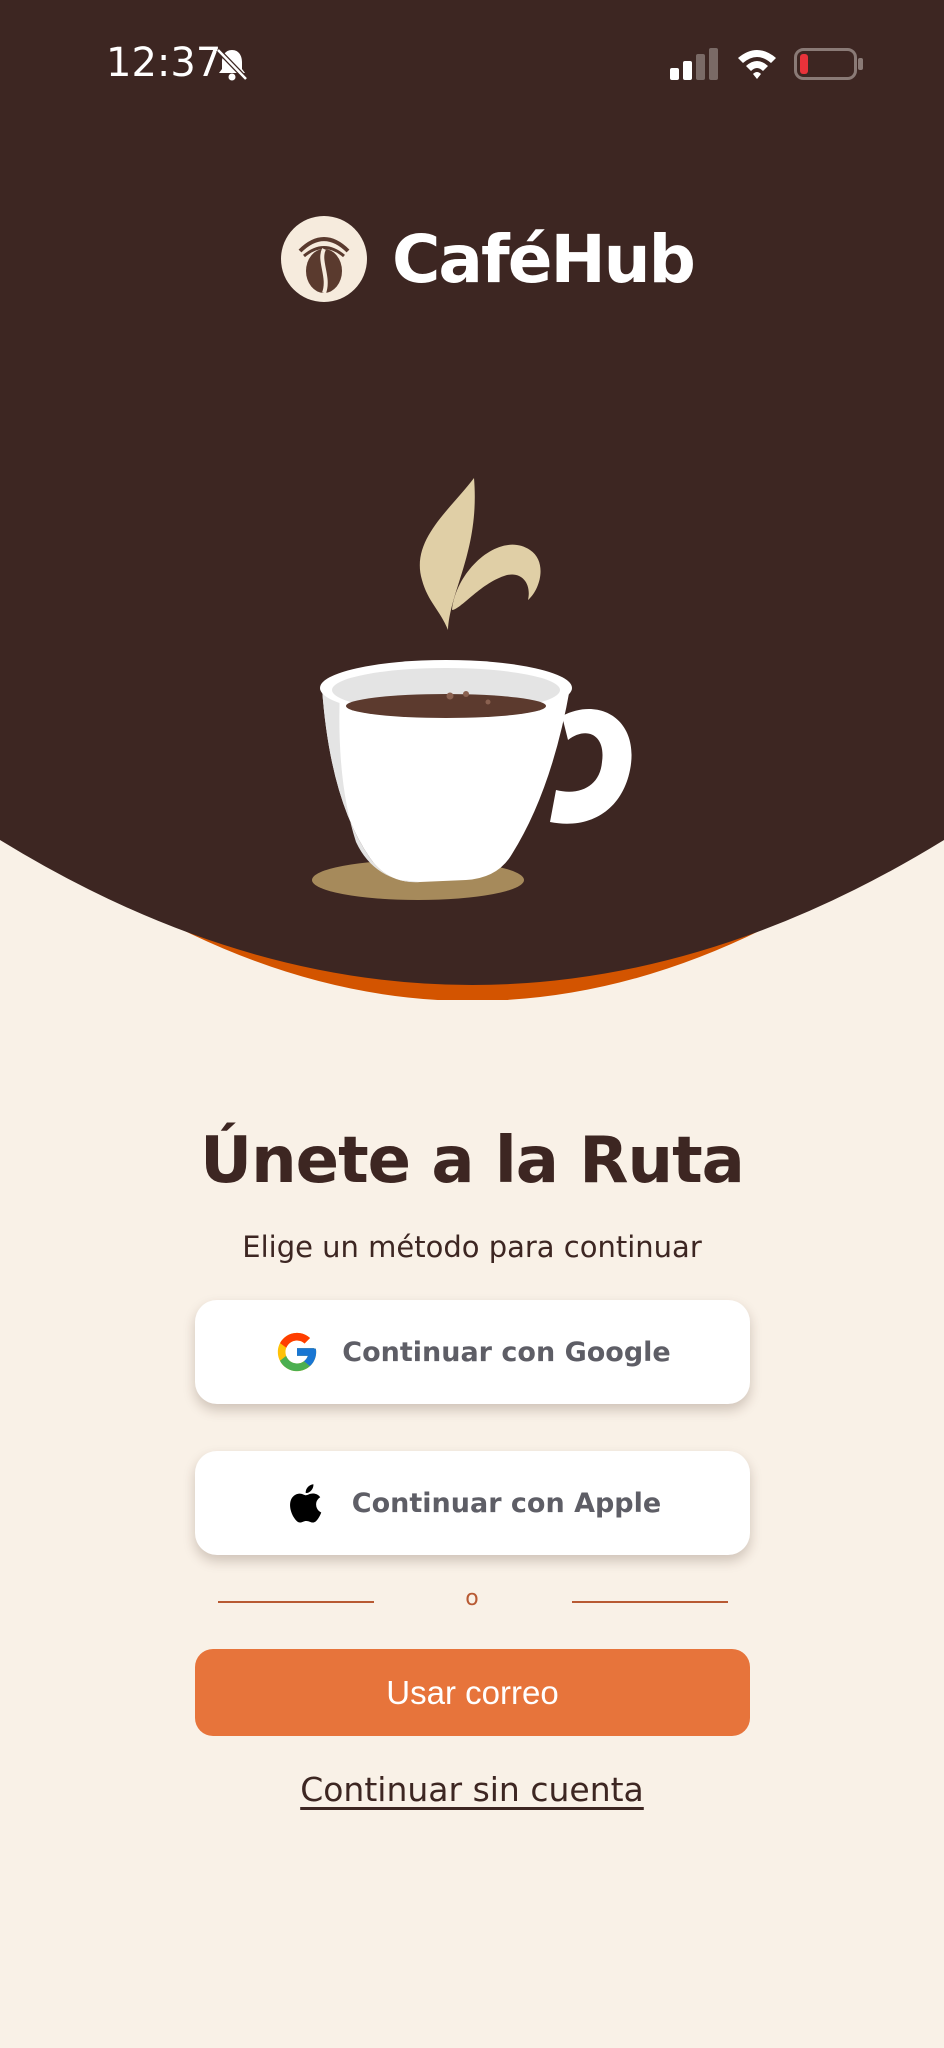  What do you see at coordinates (472, 1692) in the screenshot?
I see `use-email-button: Usar correo` at bounding box center [472, 1692].